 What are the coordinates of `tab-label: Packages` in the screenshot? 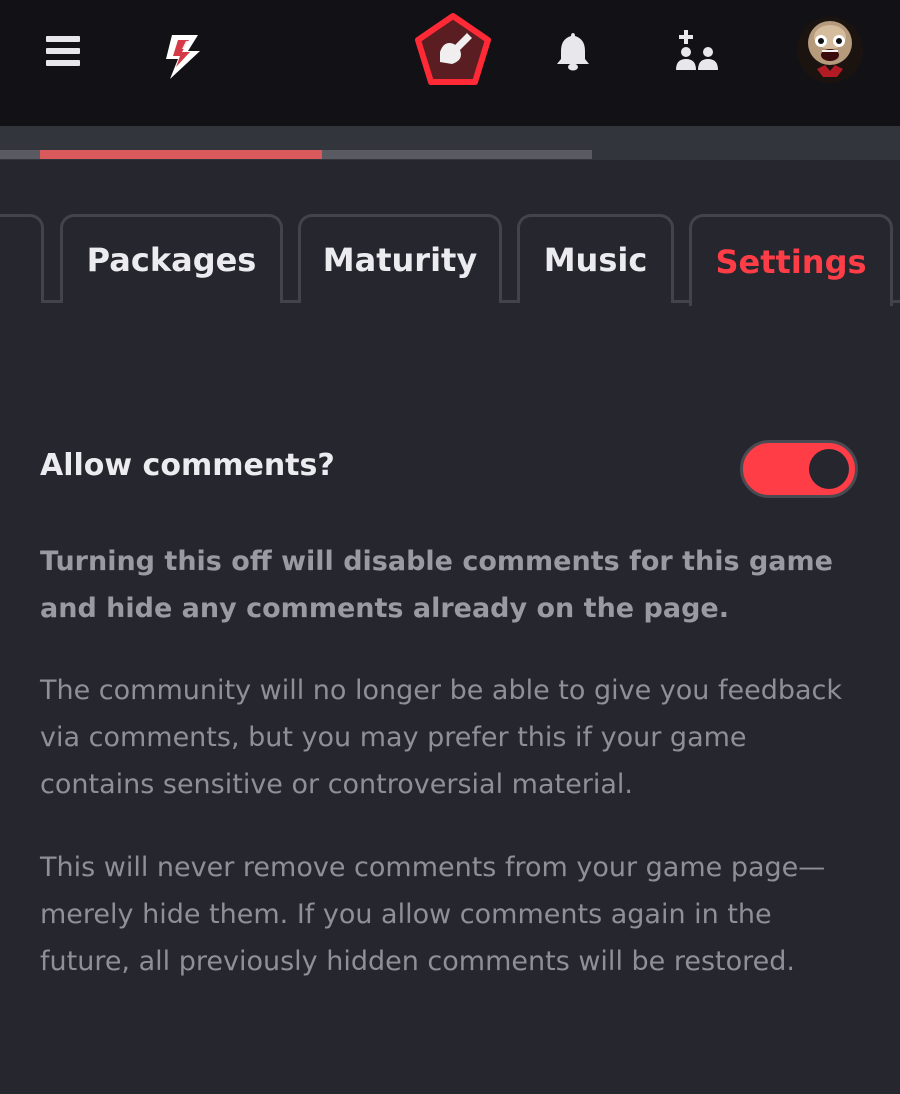 It's located at (171, 260).